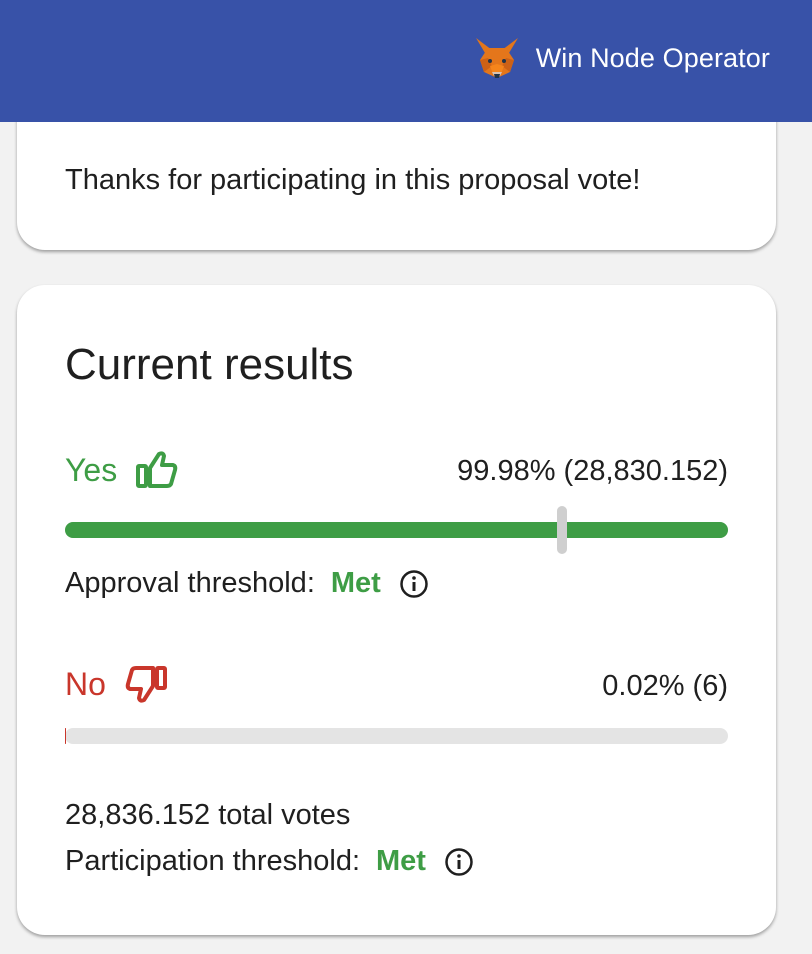  I want to click on account-button: Win Node Operator, so click(622, 58).